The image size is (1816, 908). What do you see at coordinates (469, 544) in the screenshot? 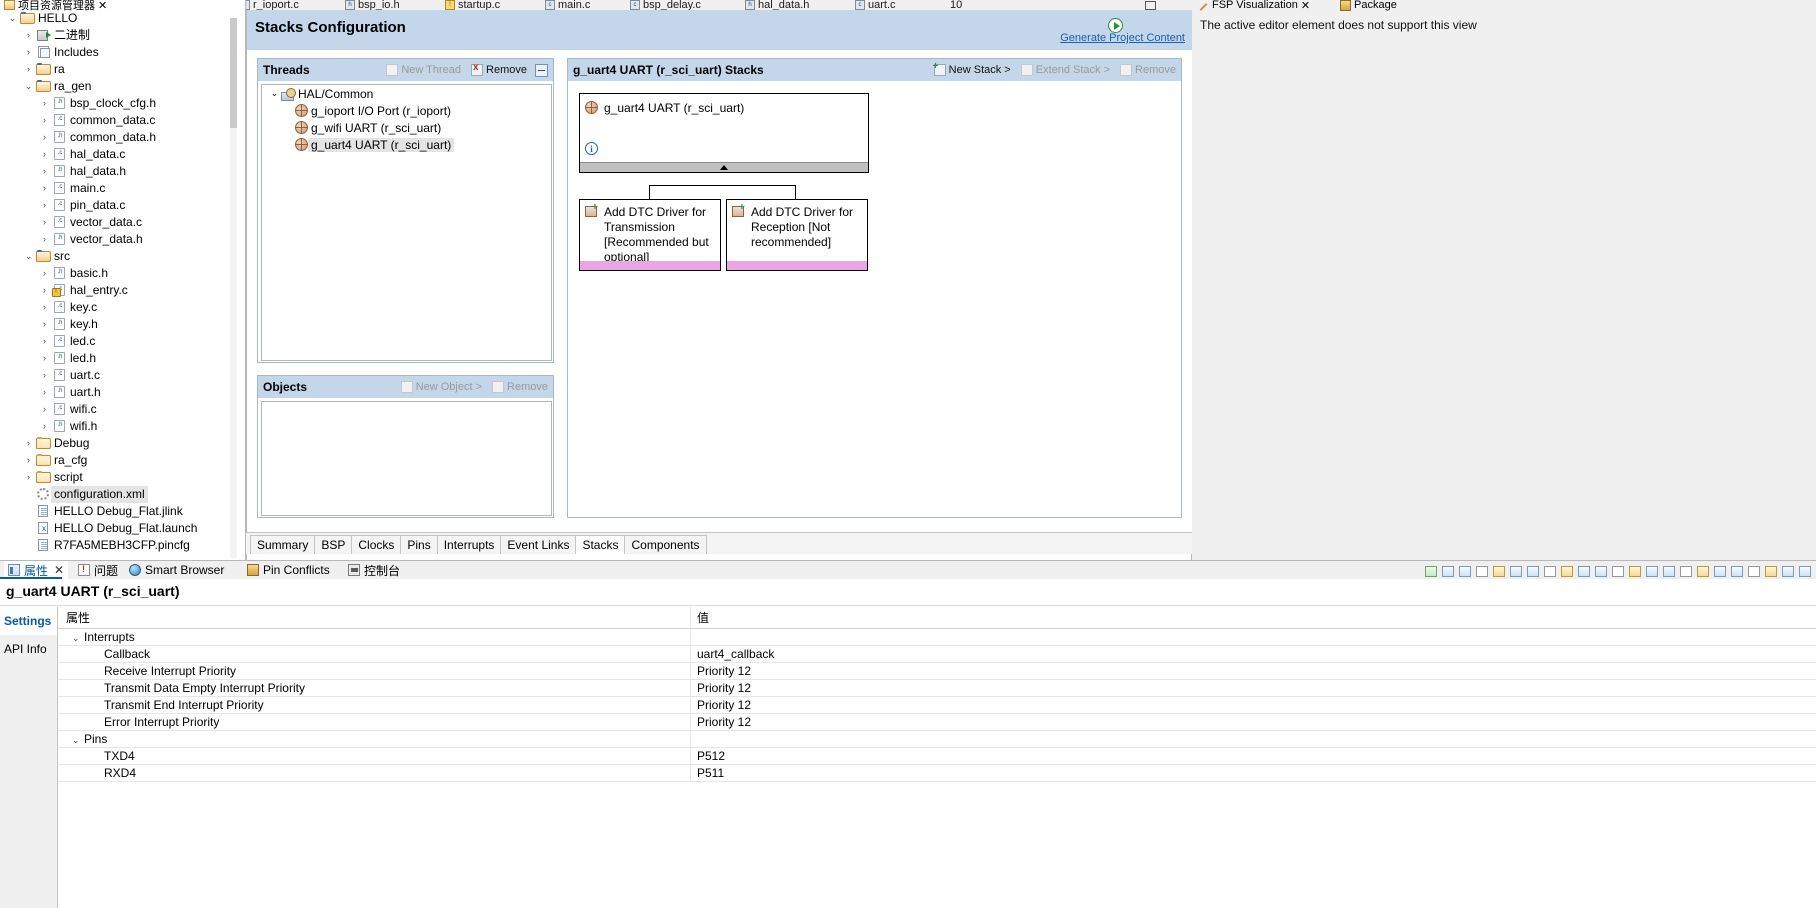
I see `tab-interrupts: Interrupts` at bounding box center [469, 544].